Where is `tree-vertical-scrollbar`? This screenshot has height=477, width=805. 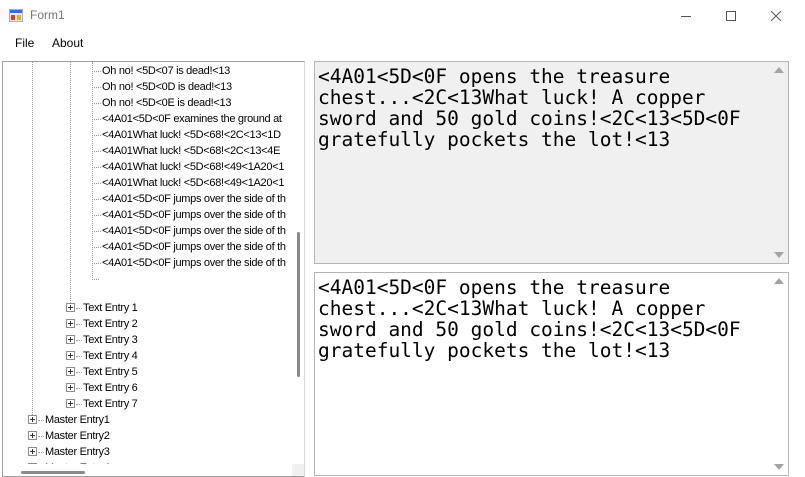 tree-vertical-scrollbar is located at coordinates (298, 263).